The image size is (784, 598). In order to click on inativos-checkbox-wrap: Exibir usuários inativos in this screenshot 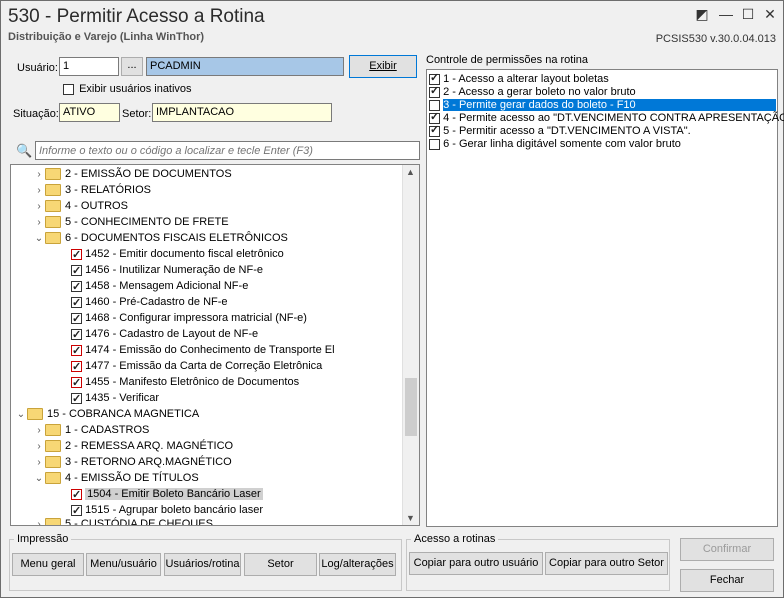, I will do `click(127, 89)`.